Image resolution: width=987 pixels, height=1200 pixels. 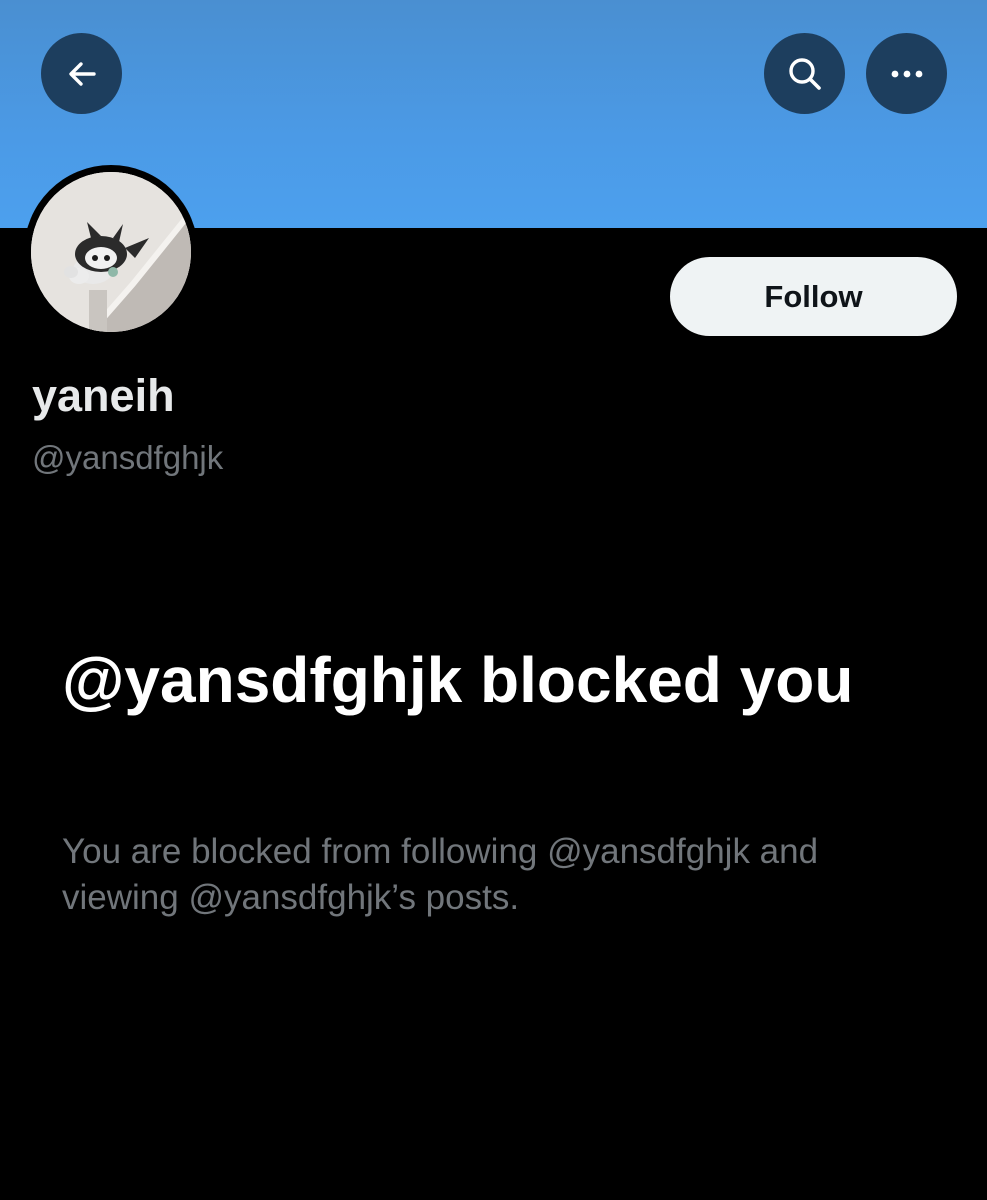 I want to click on avatar-image, so click(x=111, y=252).